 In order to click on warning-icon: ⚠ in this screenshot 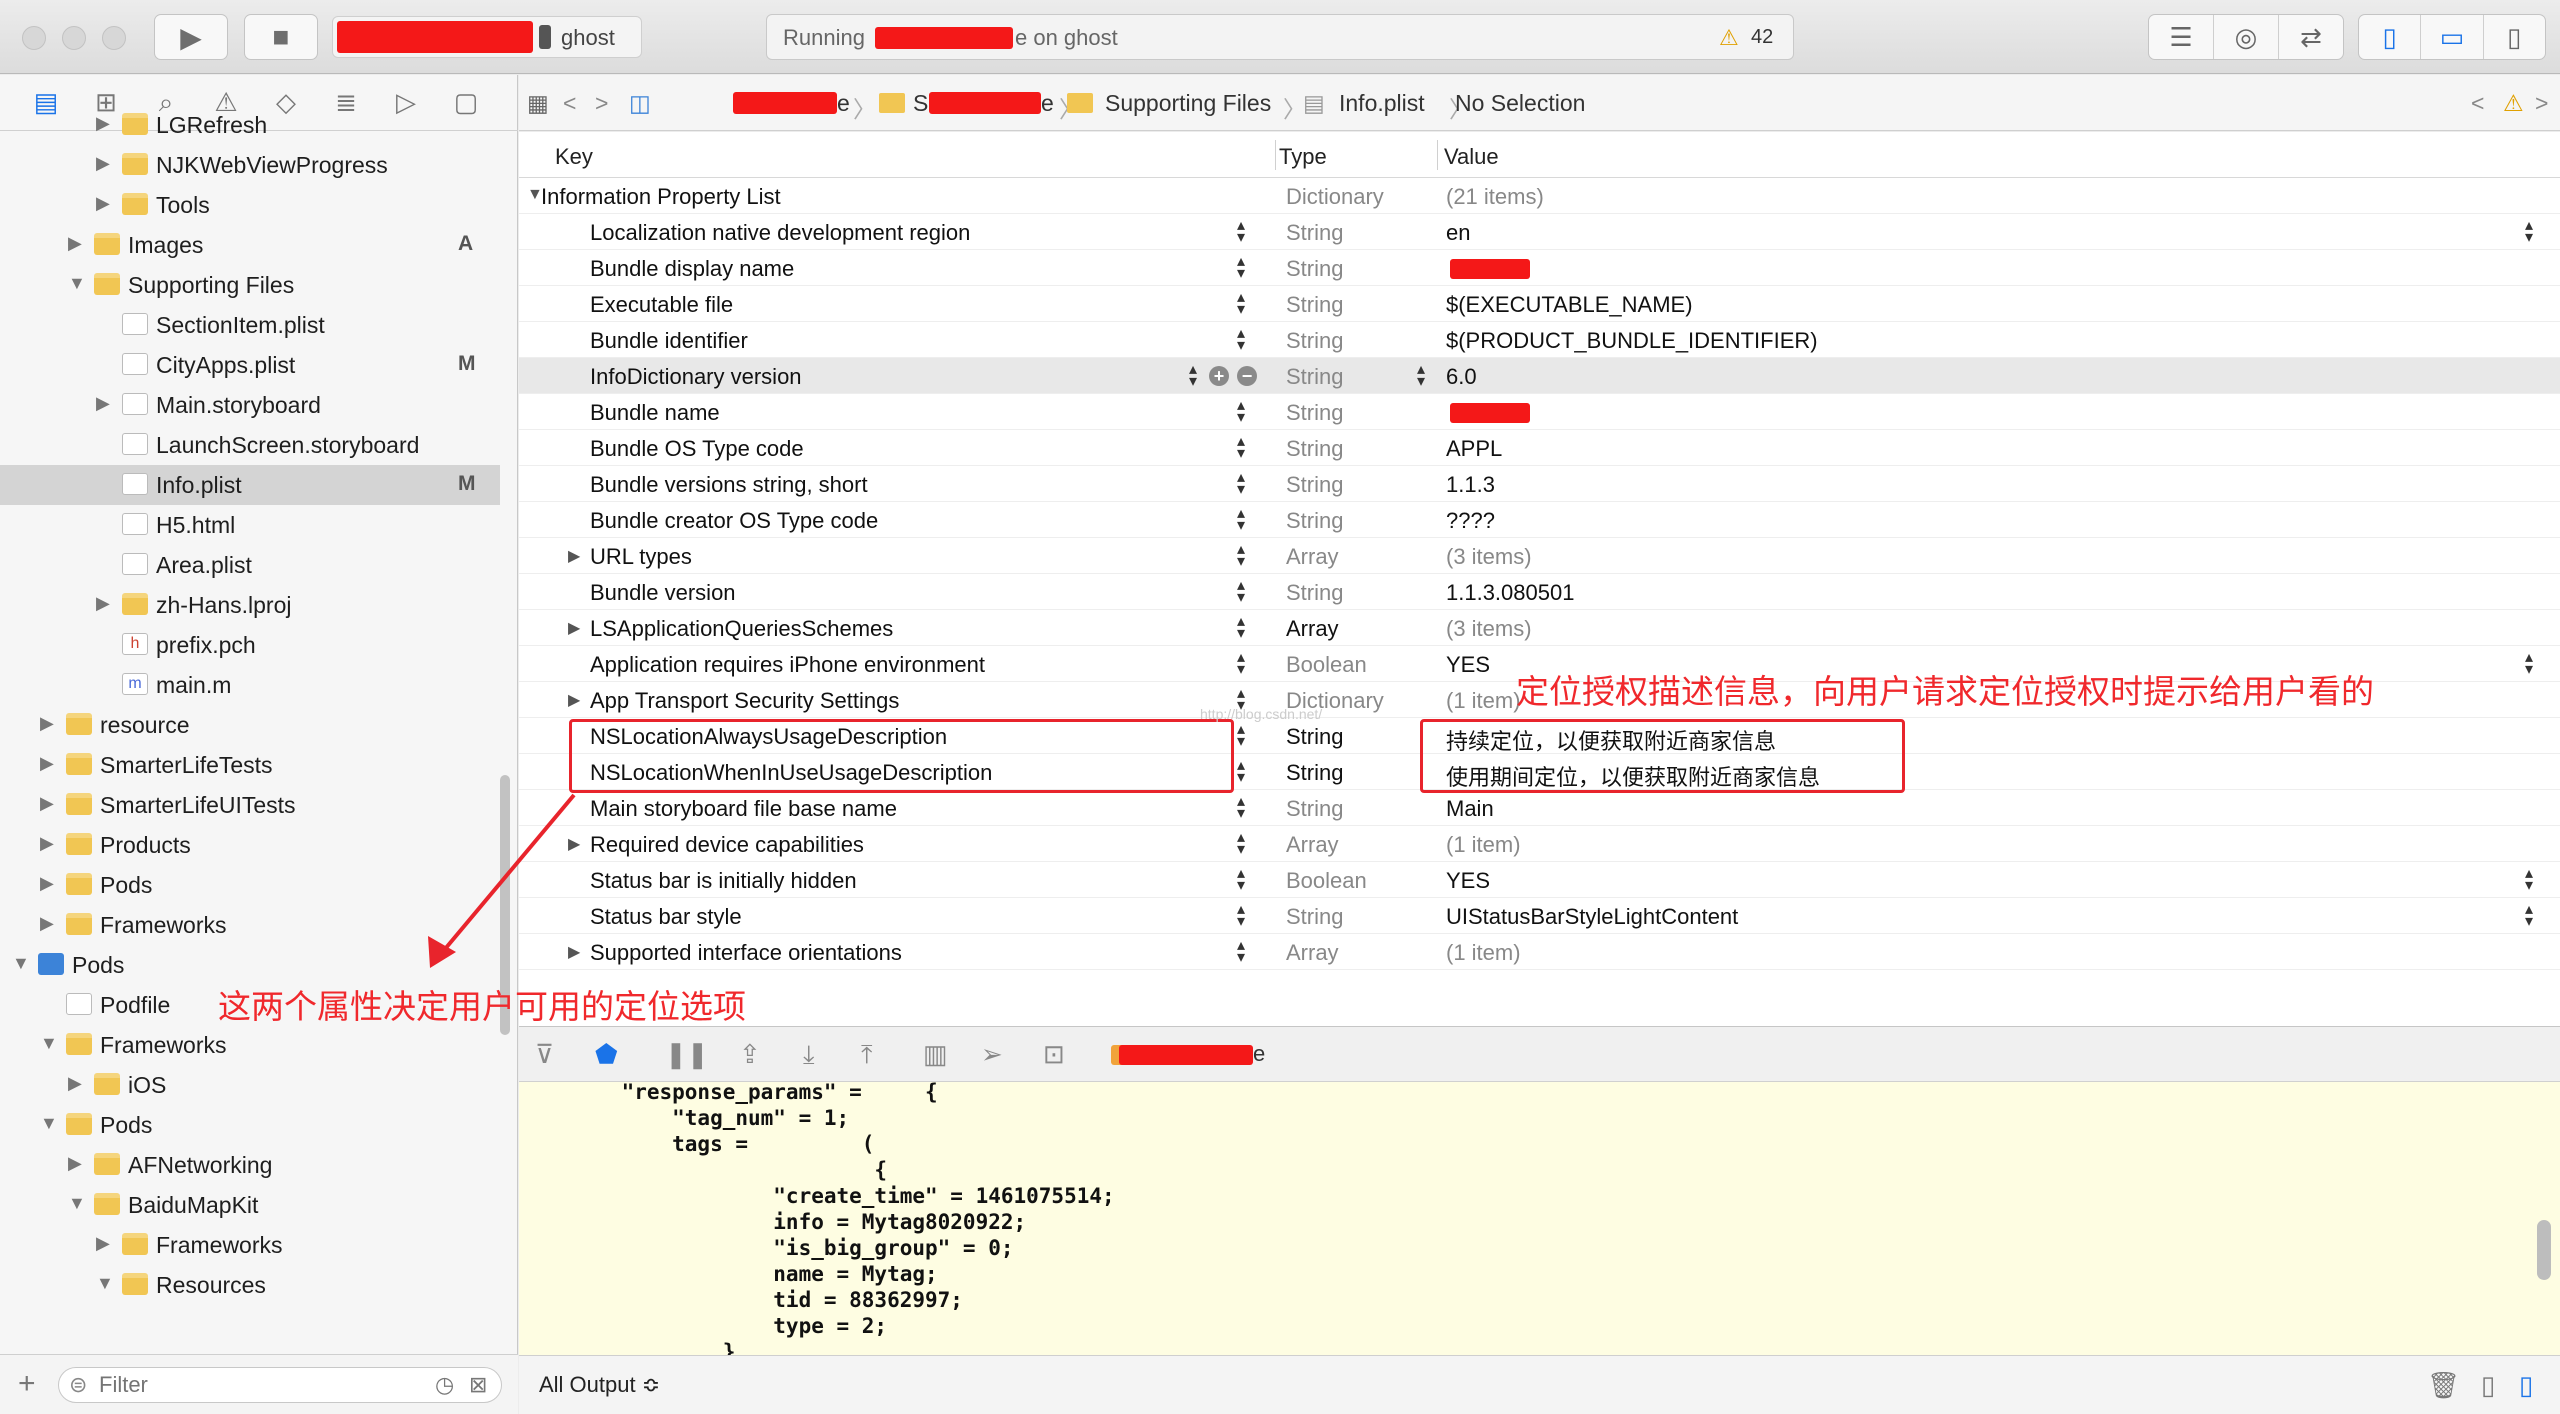, I will do `click(1729, 38)`.